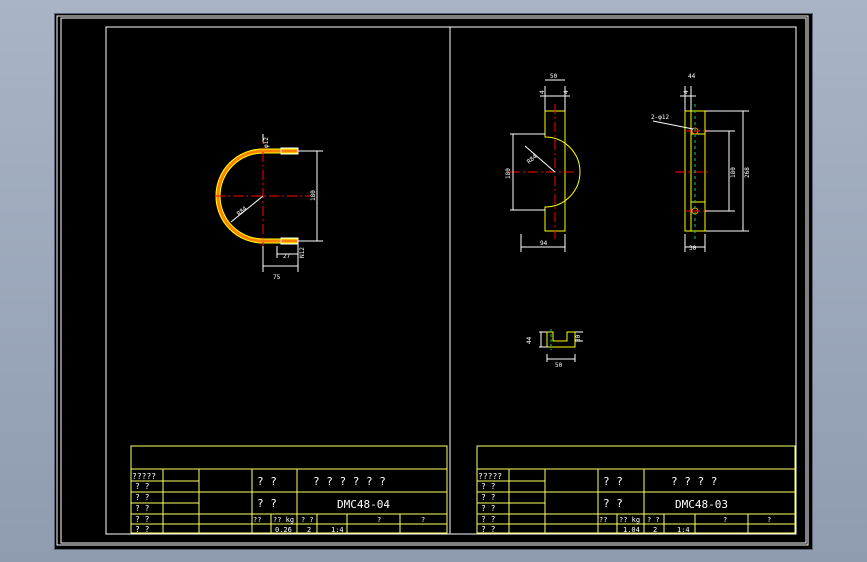  Describe the element at coordinates (307, 520) in the screenshot. I see `left-mass-label-3: ? ?` at that location.